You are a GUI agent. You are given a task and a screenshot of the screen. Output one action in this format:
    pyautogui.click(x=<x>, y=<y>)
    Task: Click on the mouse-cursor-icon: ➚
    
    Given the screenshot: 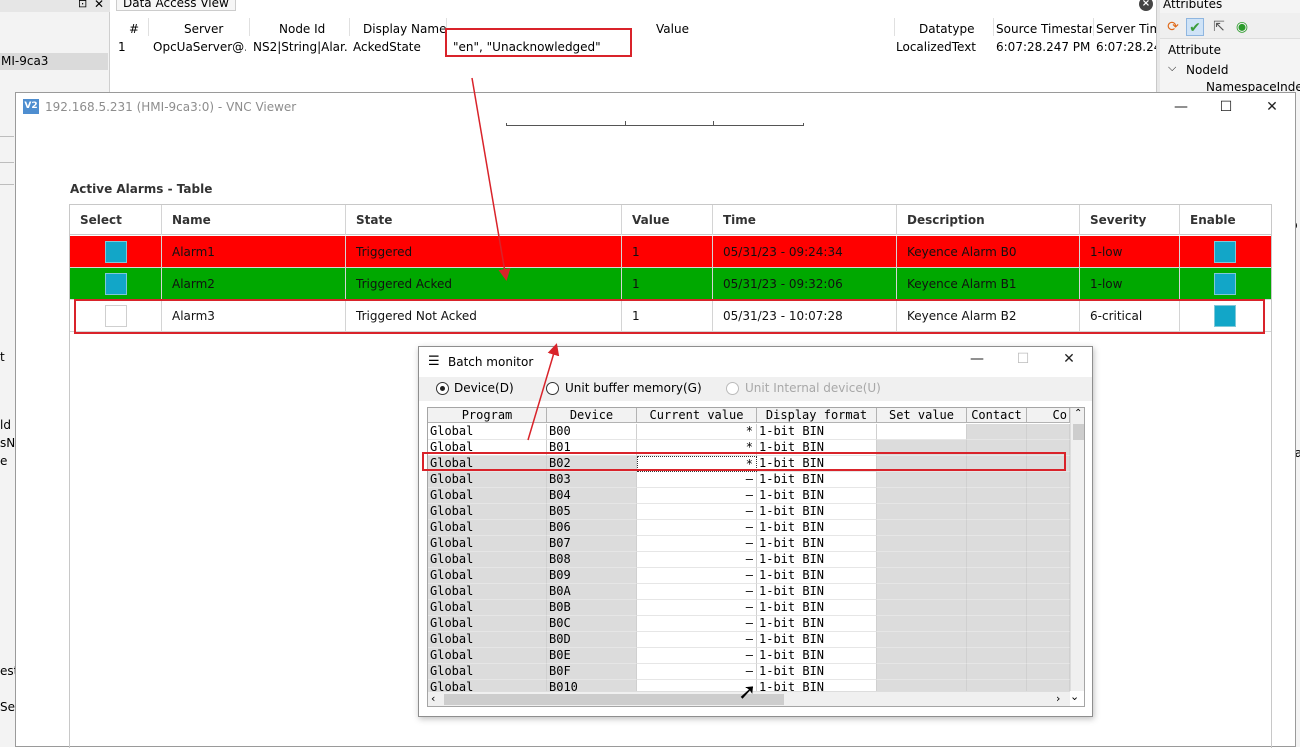 What is the action you would take?
    pyautogui.click(x=747, y=692)
    